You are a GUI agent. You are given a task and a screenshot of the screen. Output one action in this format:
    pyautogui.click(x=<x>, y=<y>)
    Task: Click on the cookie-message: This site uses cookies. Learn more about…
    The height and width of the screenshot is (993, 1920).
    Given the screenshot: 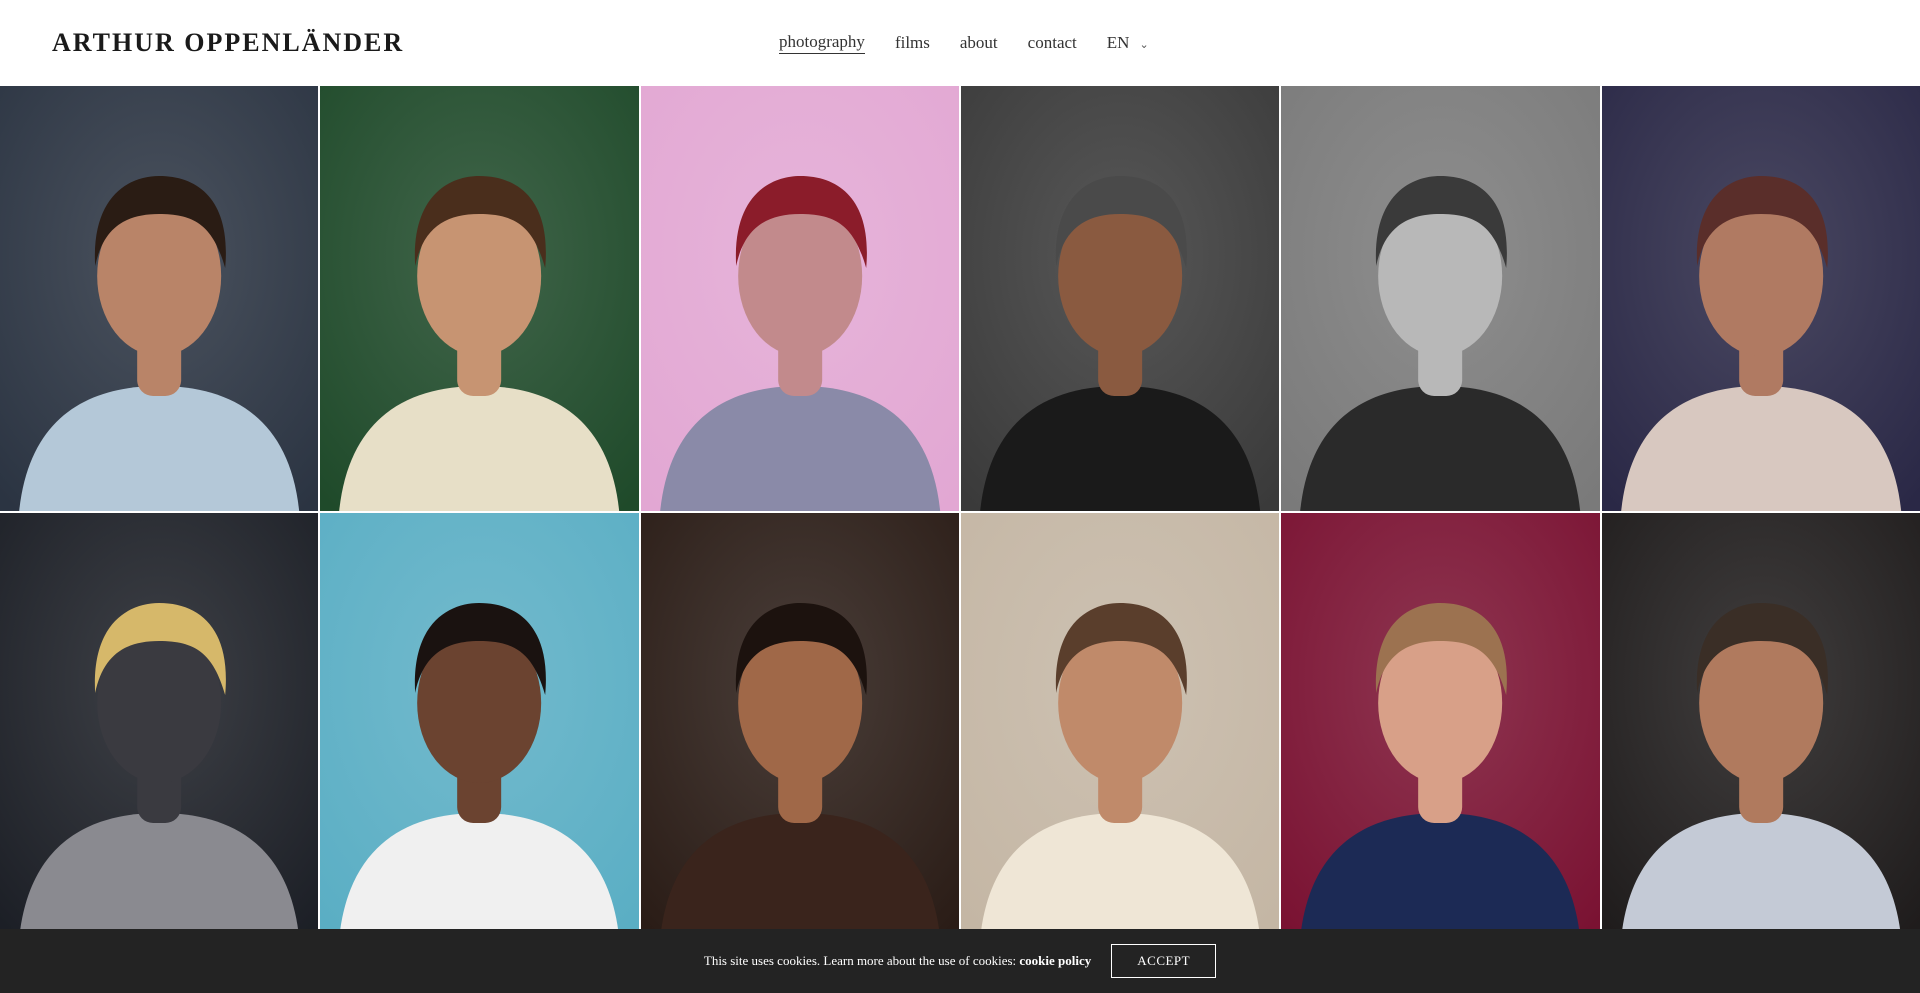 What is the action you would take?
    pyautogui.click(x=897, y=961)
    